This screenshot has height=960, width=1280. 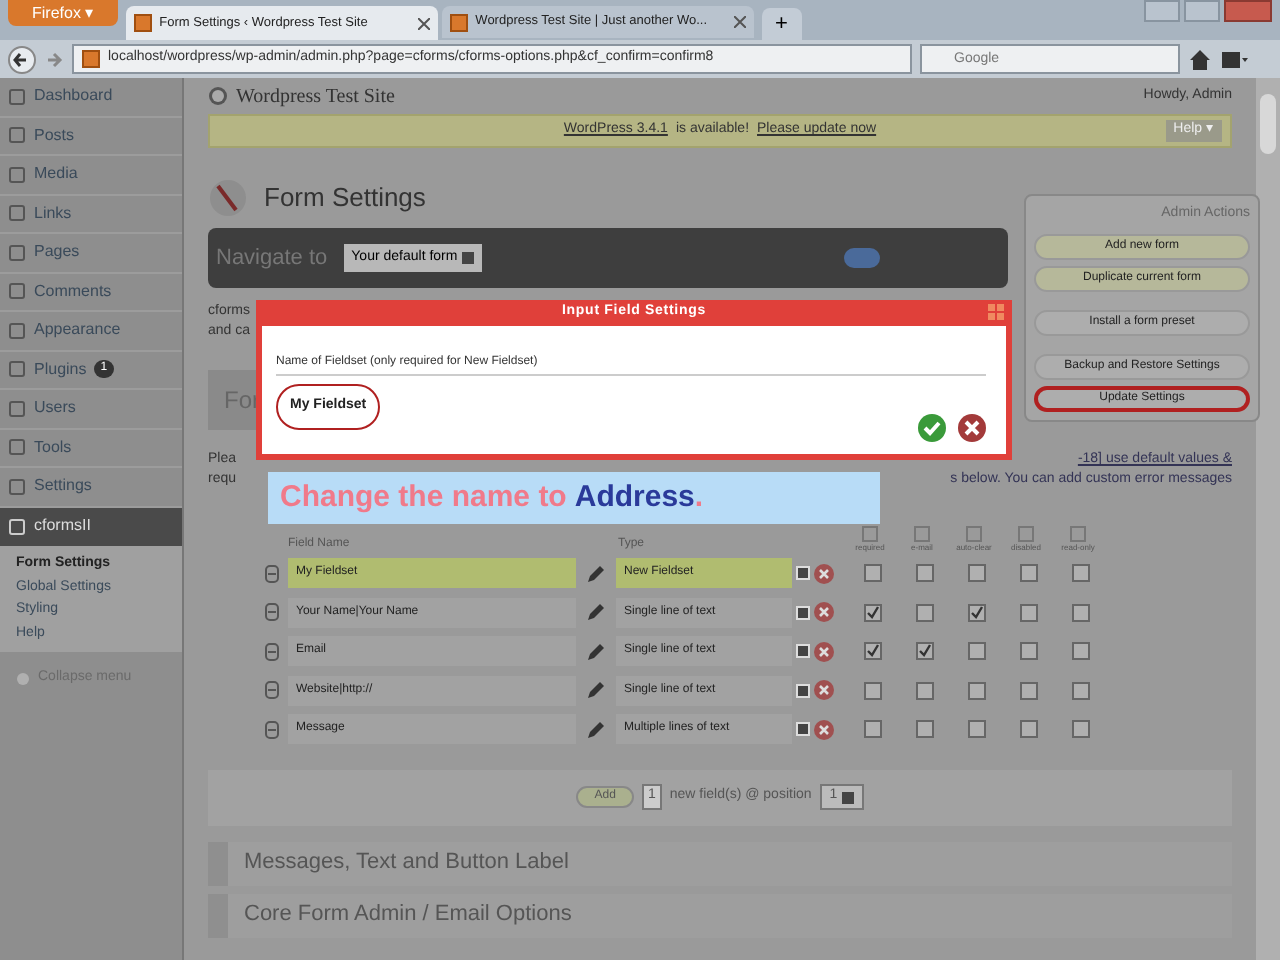 I want to click on back-icon, so click(x=22, y=59).